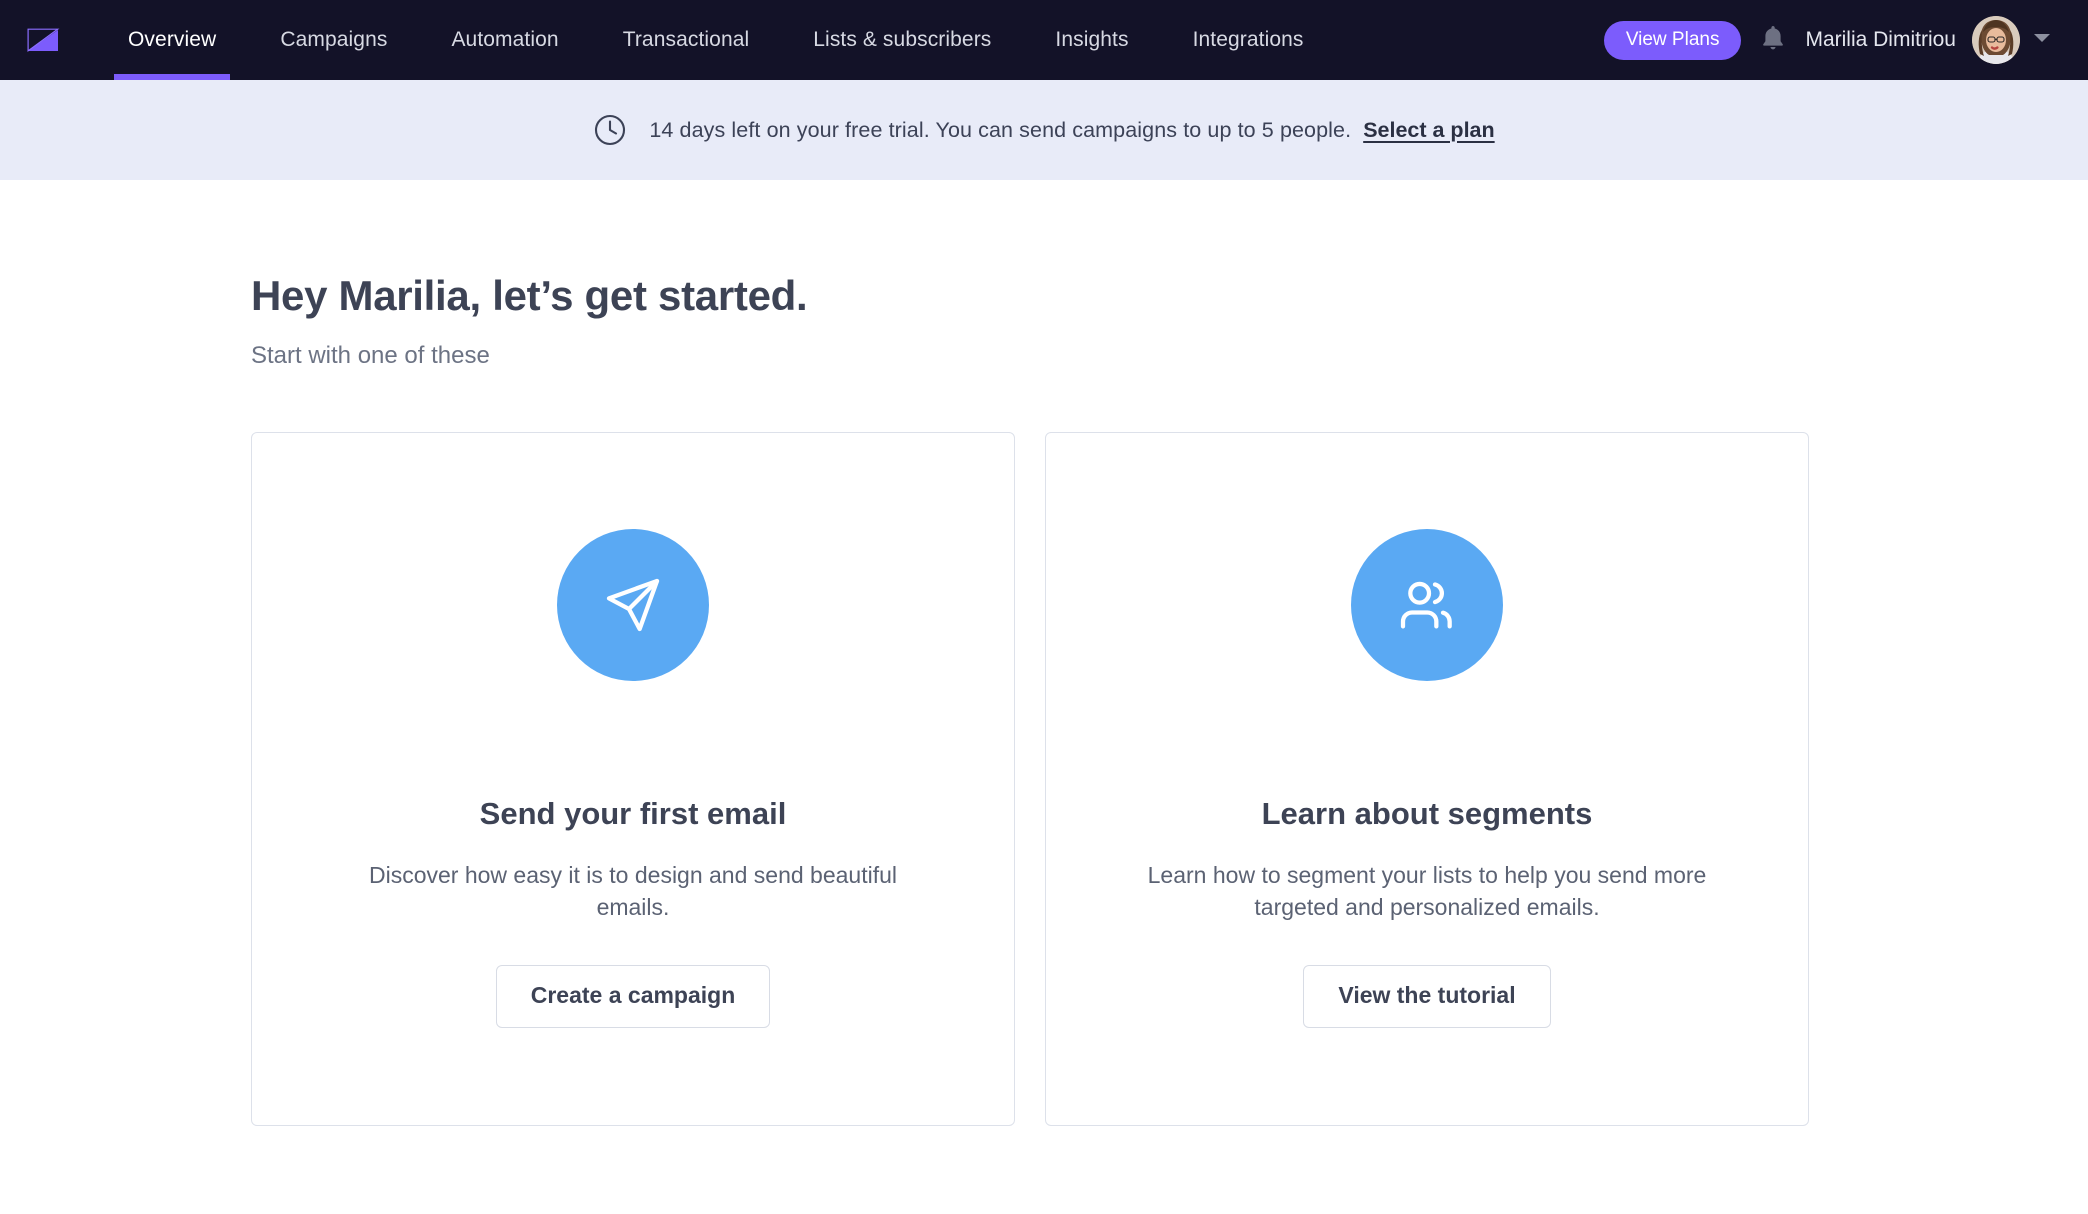 The width and height of the screenshot is (2088, 1214). I want to click on tab-overview: Overview, so click(172, 40).